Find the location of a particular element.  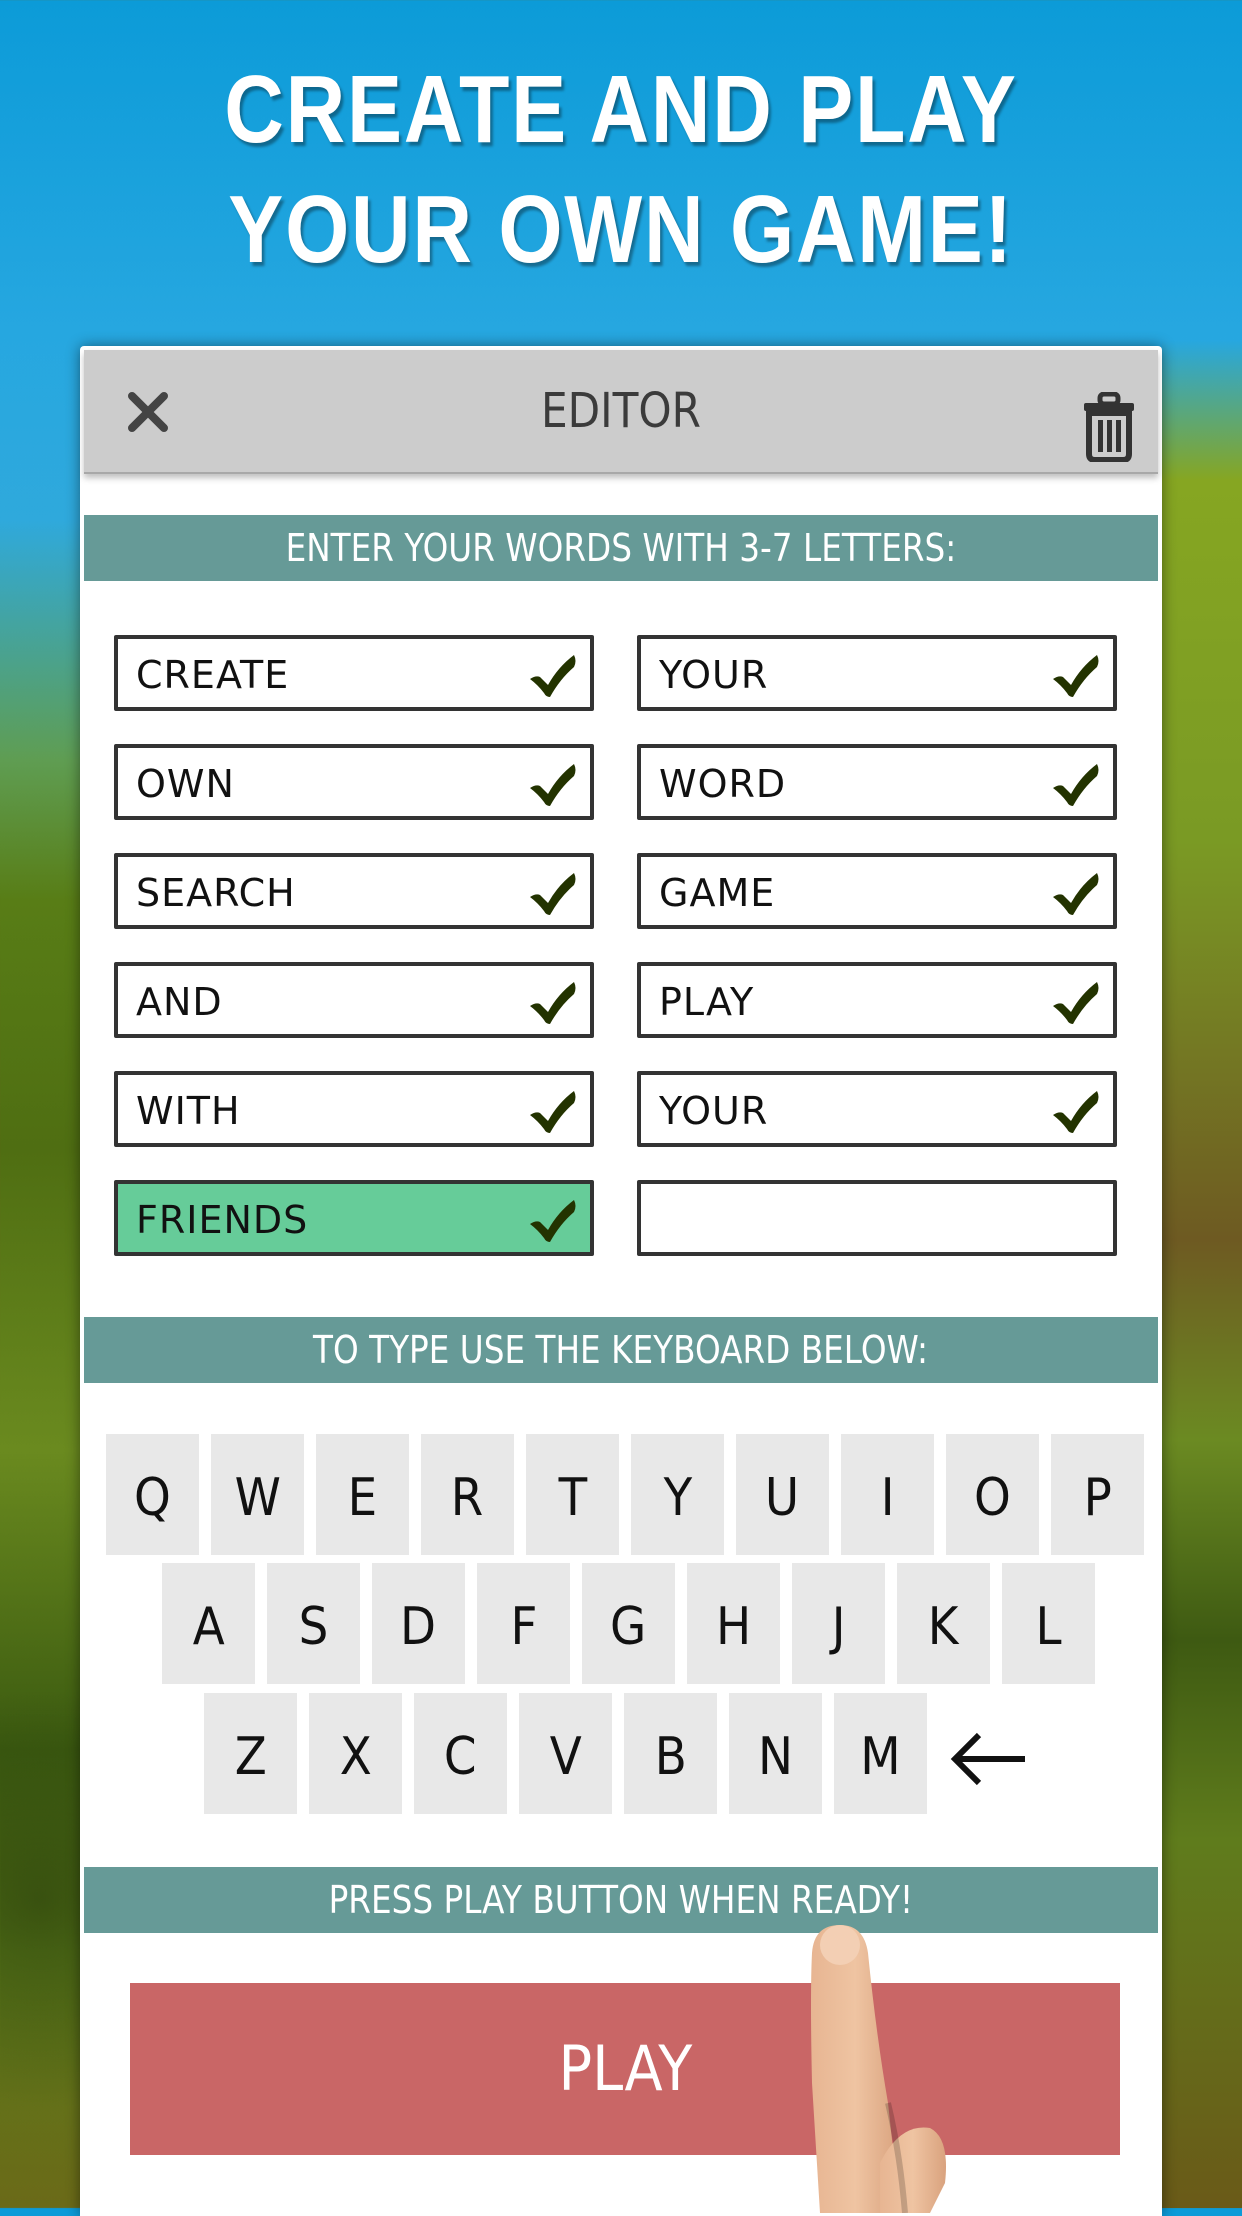

key-y: Y is located at coordinates (677, 1494).